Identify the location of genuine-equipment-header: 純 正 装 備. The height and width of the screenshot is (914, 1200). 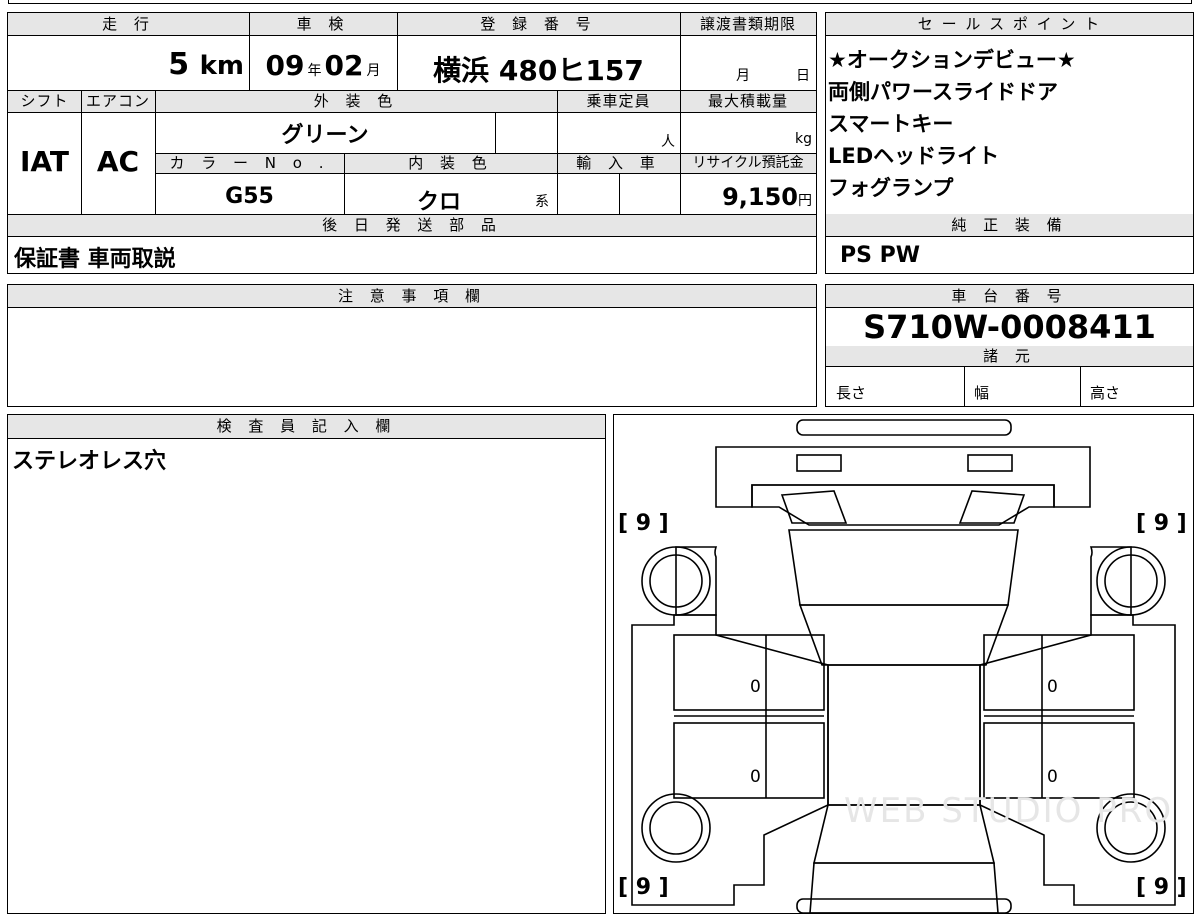
(1009, 225).